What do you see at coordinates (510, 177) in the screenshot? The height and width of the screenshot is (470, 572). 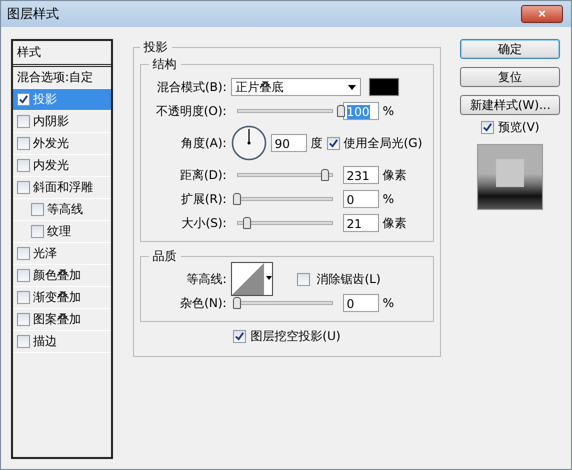 I see `shadow-preview-drawing` at bounding box center [510, 177].